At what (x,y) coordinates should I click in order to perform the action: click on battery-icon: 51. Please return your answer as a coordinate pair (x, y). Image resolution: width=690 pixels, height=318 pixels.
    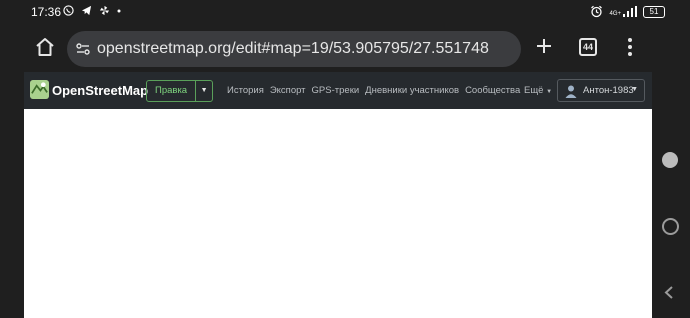
    Looking at the image, I should click on (654, 11).